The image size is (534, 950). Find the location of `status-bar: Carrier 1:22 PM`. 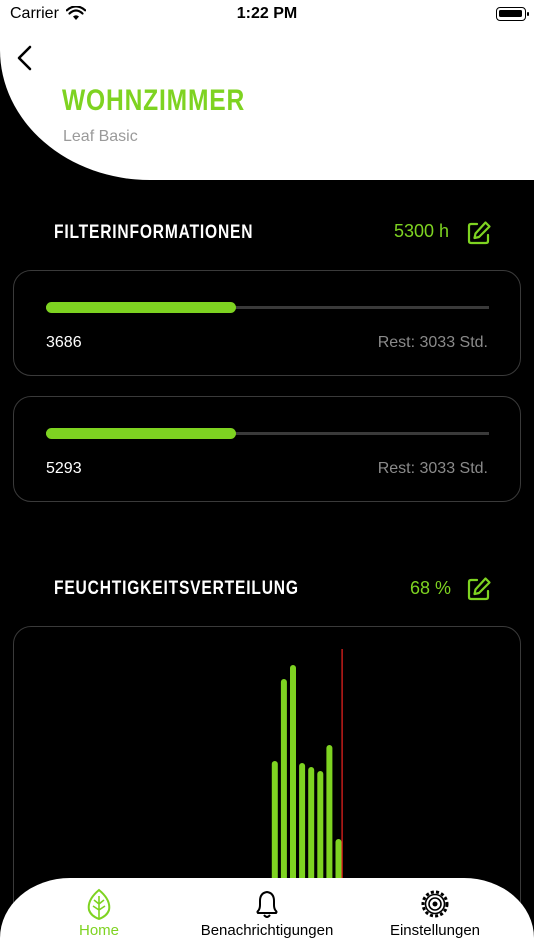

status-bar: Carrier 1:22 PM is located at coordinates (267, 15).